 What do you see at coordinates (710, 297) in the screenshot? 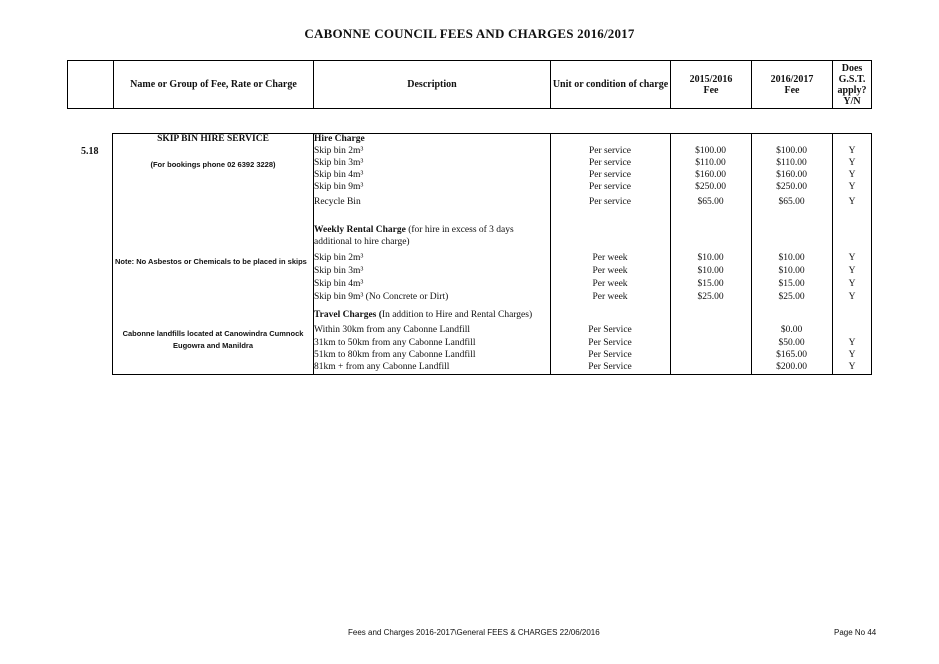
I see `row-fee-2015: $25.00` at bounding box center [710, 297].